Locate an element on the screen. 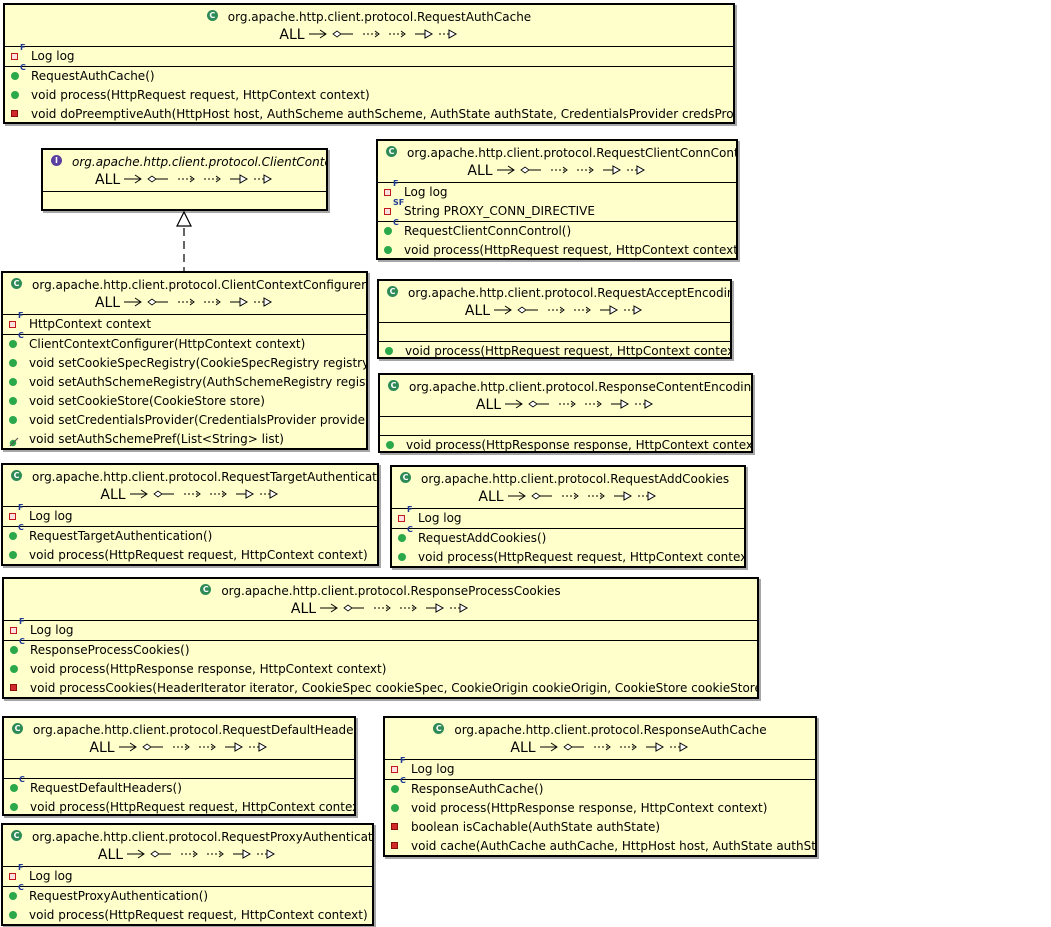 This screenshot has height=927, width=1051. method-row: C ResponseAuthCache() is located at coordinates (600, 787).